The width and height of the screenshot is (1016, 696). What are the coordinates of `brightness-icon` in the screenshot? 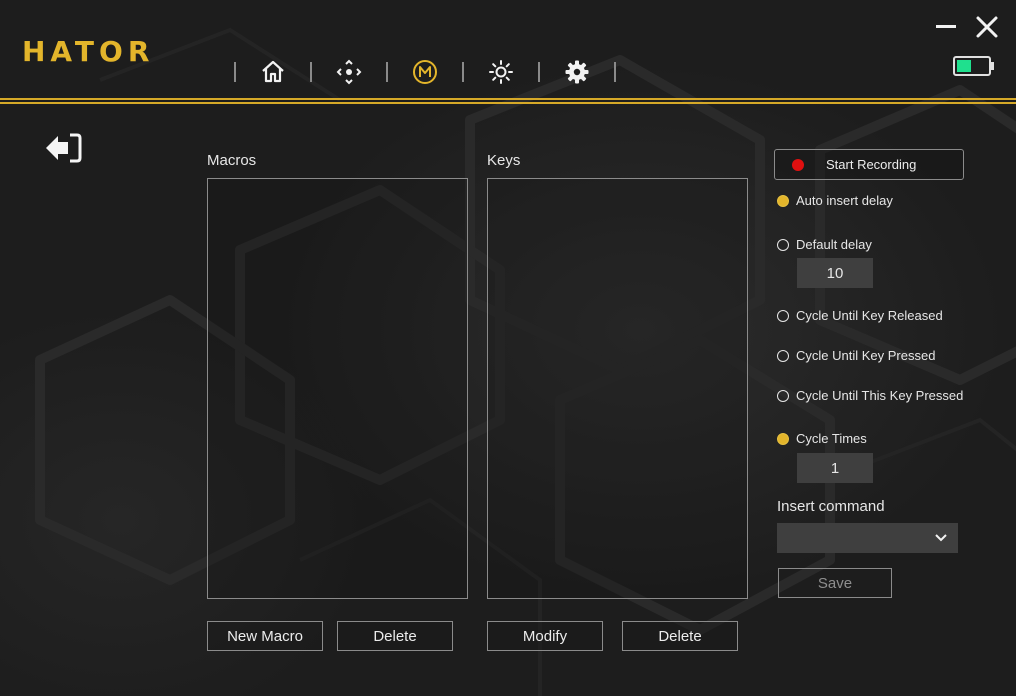 It's located at (501, 72).